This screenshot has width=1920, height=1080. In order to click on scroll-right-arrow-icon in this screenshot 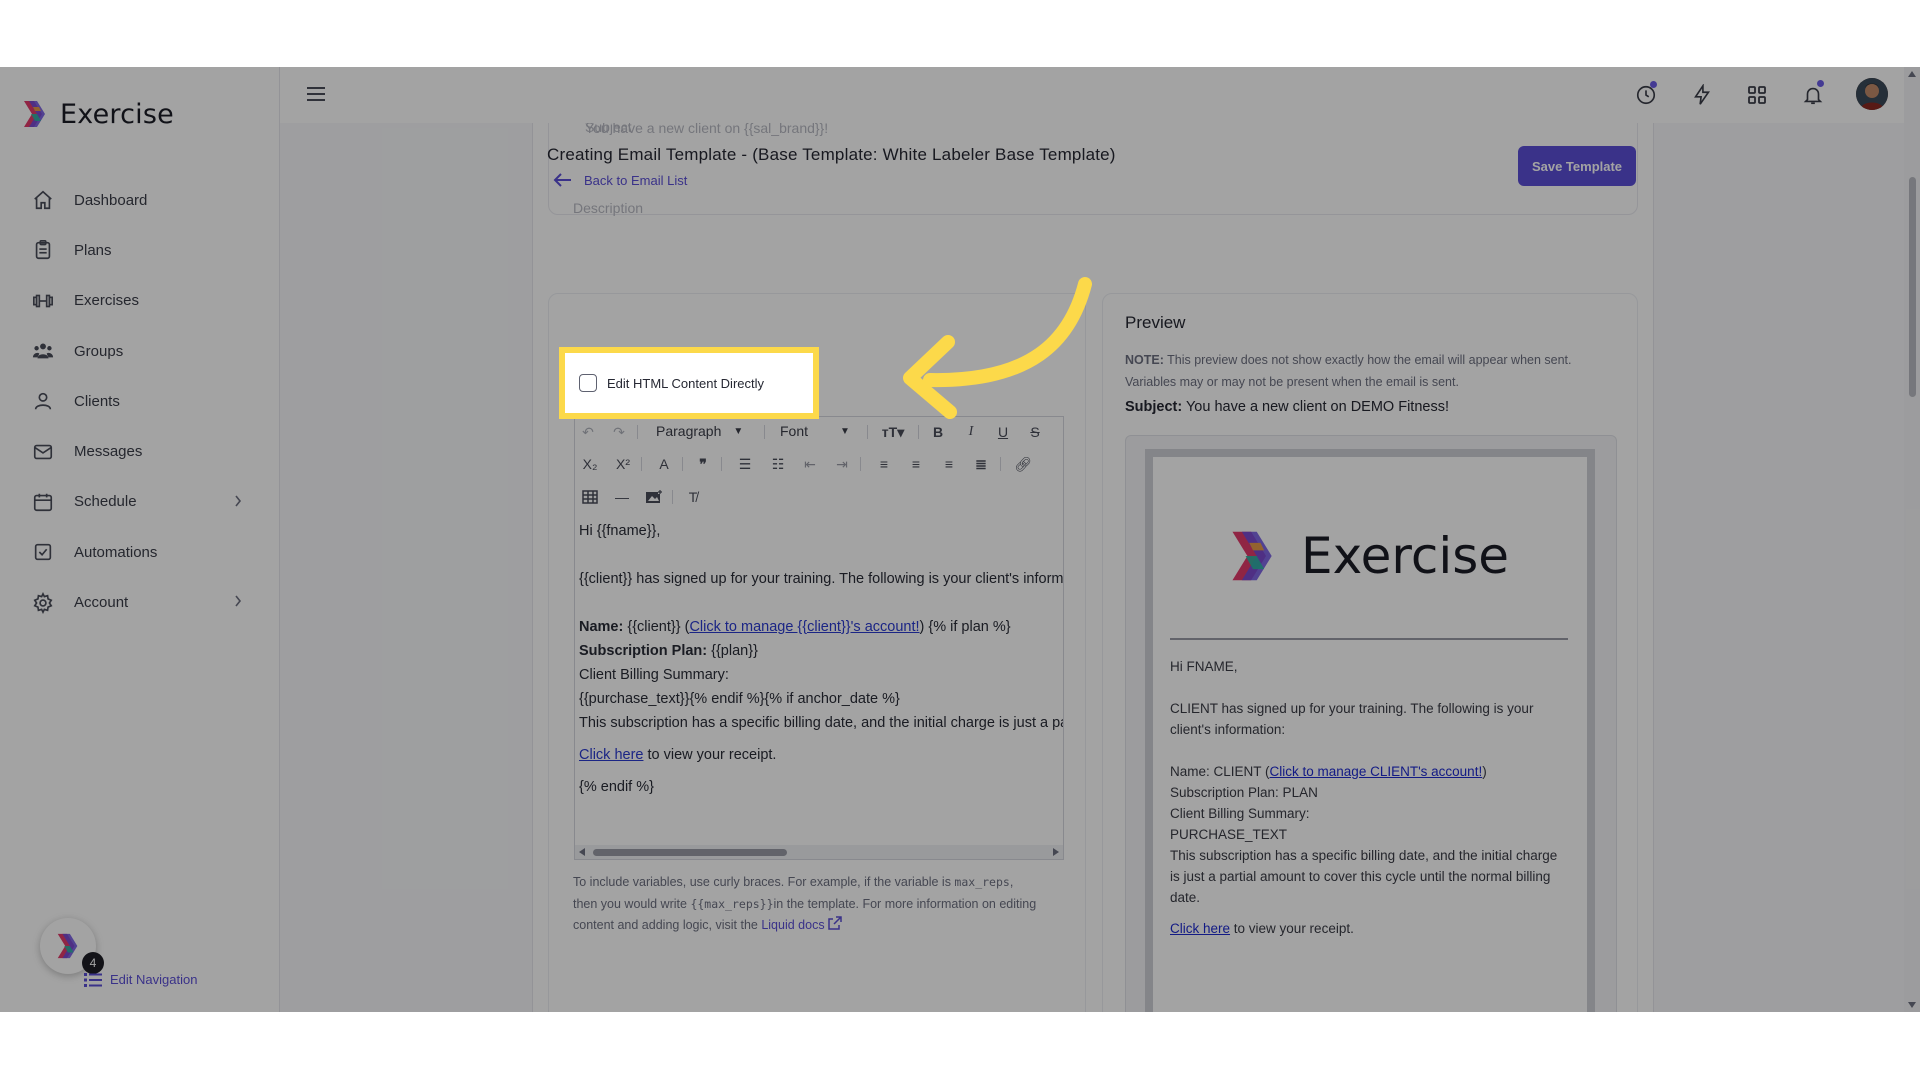, I will do `click(1056, 852)`.